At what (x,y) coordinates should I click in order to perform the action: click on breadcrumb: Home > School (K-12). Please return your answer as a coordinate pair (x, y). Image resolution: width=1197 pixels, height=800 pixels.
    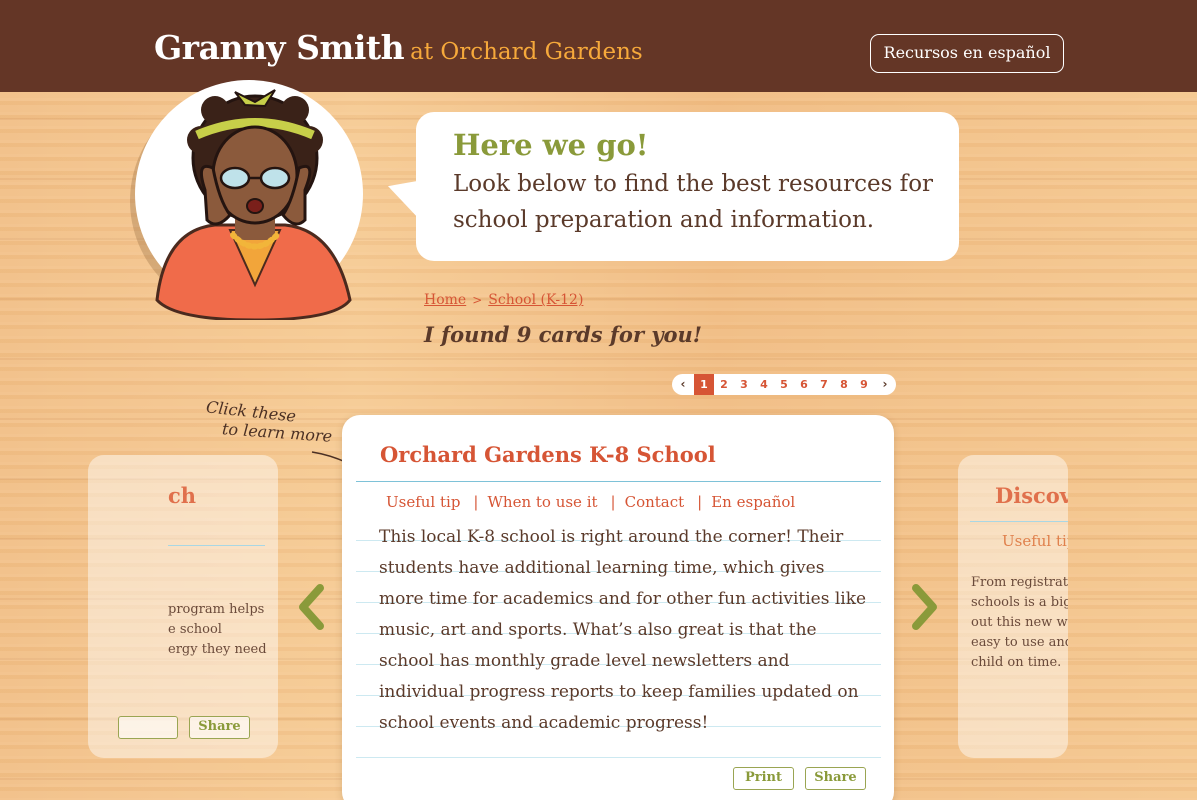
    Looking at the image, I should click on (503, 300).